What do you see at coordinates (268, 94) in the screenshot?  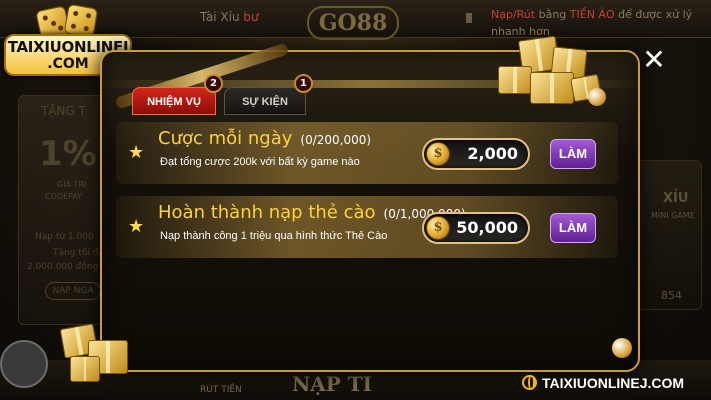 I see `tab-events: SỰ KIỆN 1` at bounding box center [268, 94].